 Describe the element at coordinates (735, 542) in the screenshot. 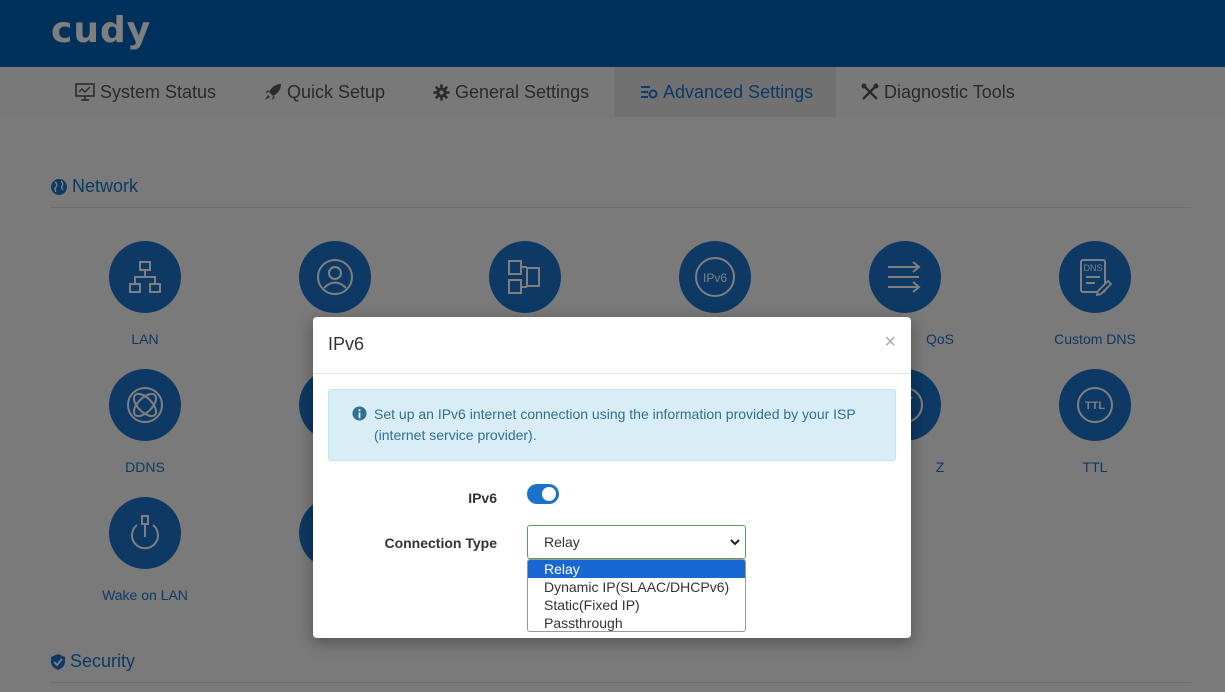

I see `chevron-down-icon` at that location.